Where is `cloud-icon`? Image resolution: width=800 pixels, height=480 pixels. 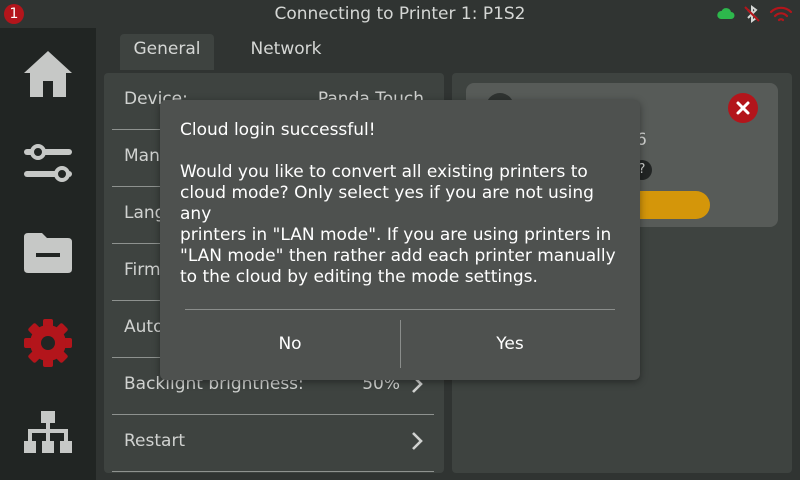
cloud-icon is located at coordinates (726, 14).